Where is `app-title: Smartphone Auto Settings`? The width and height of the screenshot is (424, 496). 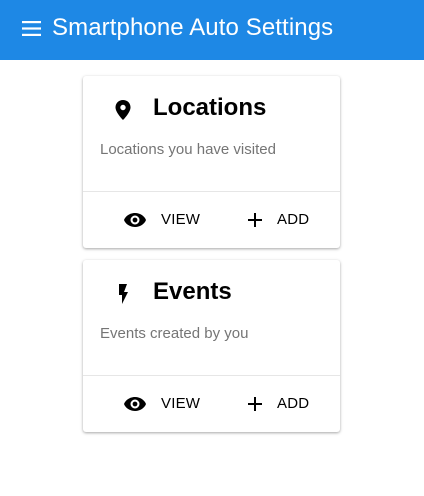 app-title: Smartphone Auto Settings is located at coordinates (193, 27).